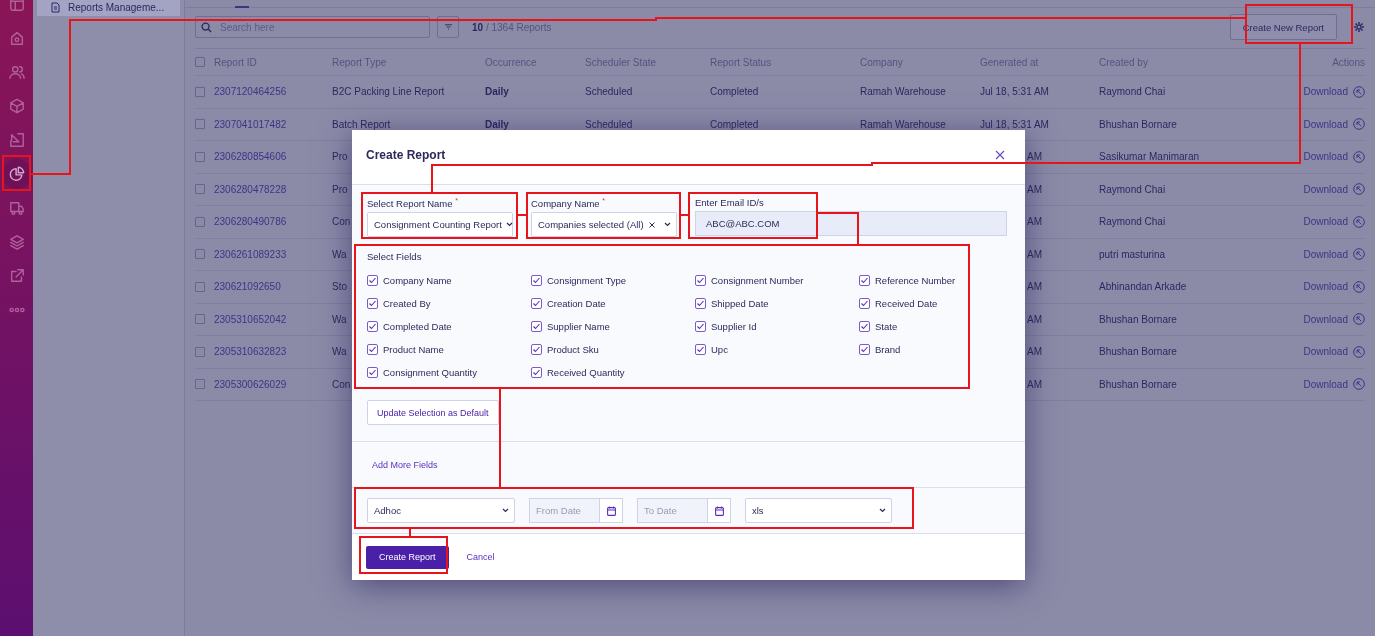  I want to click on checkbox-label: Received Quantity, so click(586, 373).